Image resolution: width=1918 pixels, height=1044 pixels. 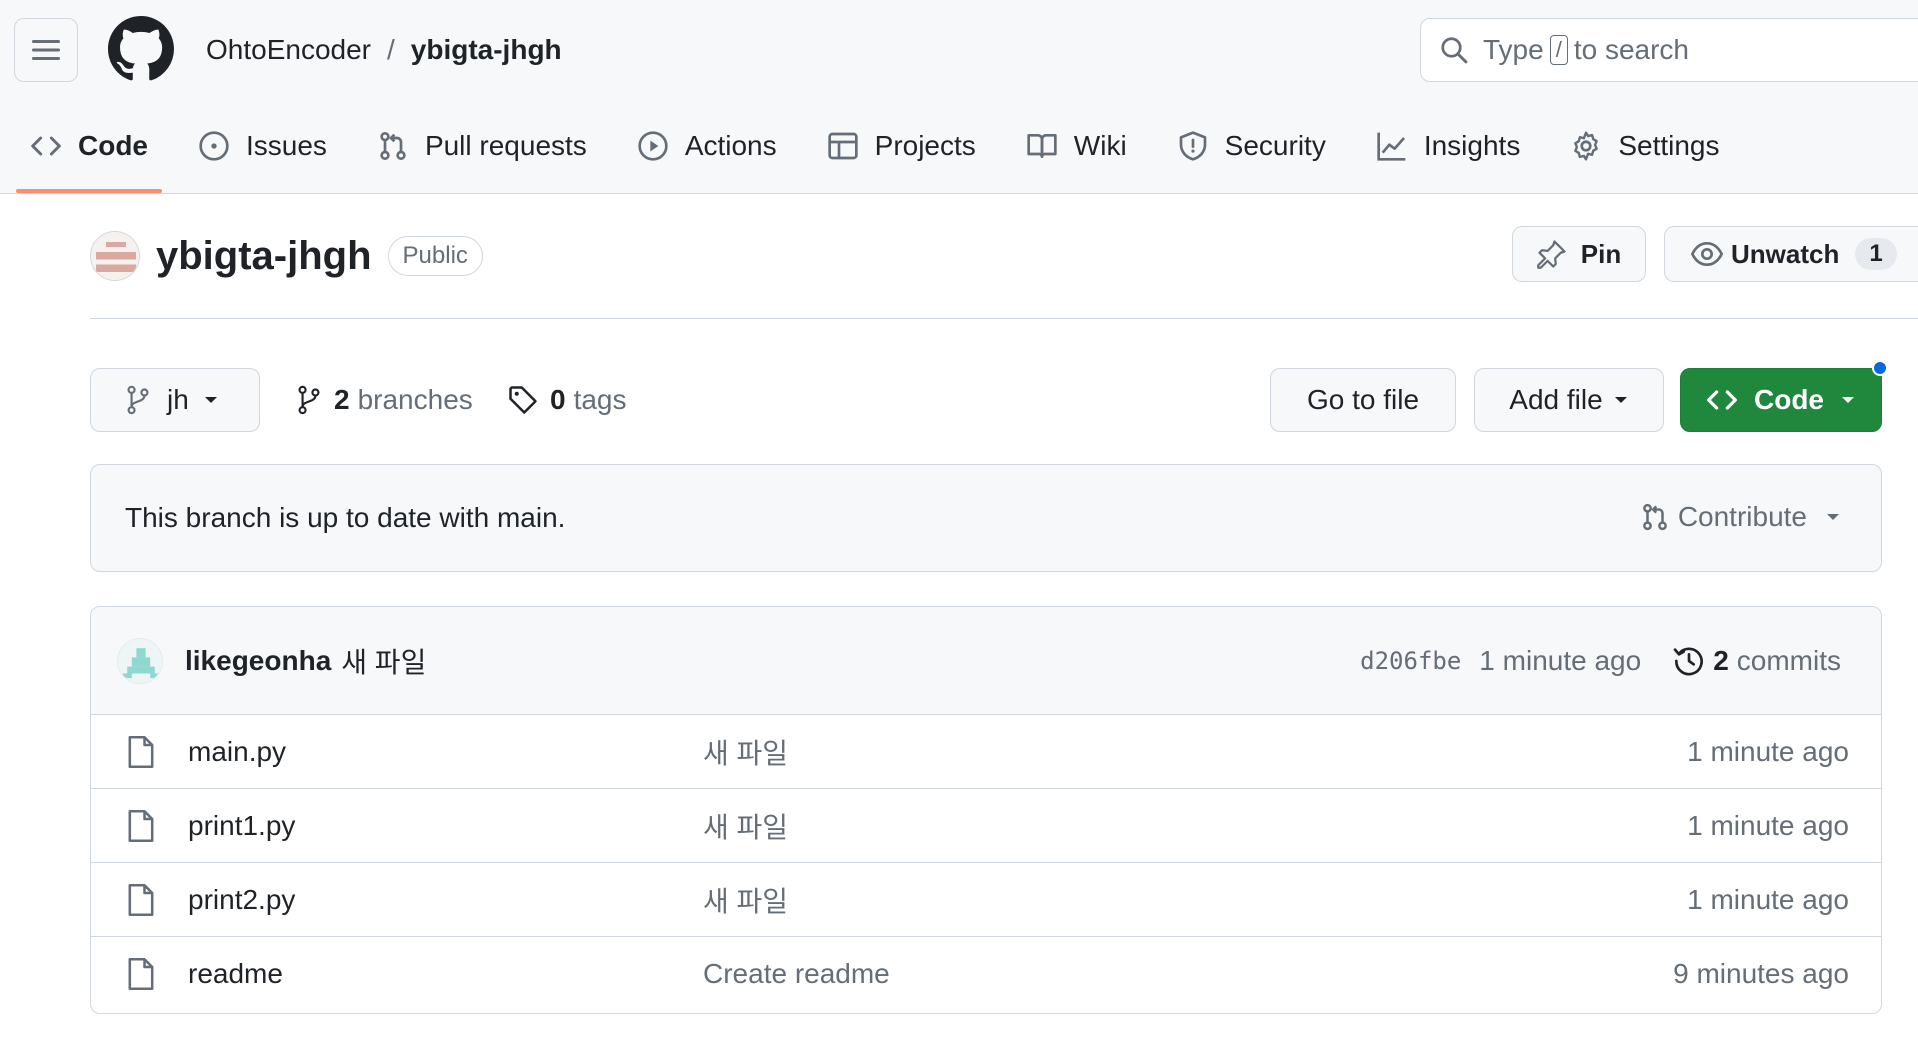 I want to click on tab-security: Security, so click(x=1251, y=146).